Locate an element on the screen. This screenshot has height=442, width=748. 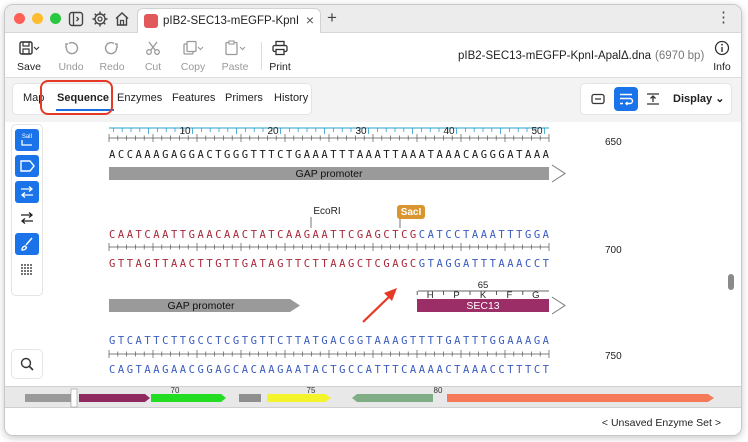
ruler-label: 10 is located at coordinates (185, 131).